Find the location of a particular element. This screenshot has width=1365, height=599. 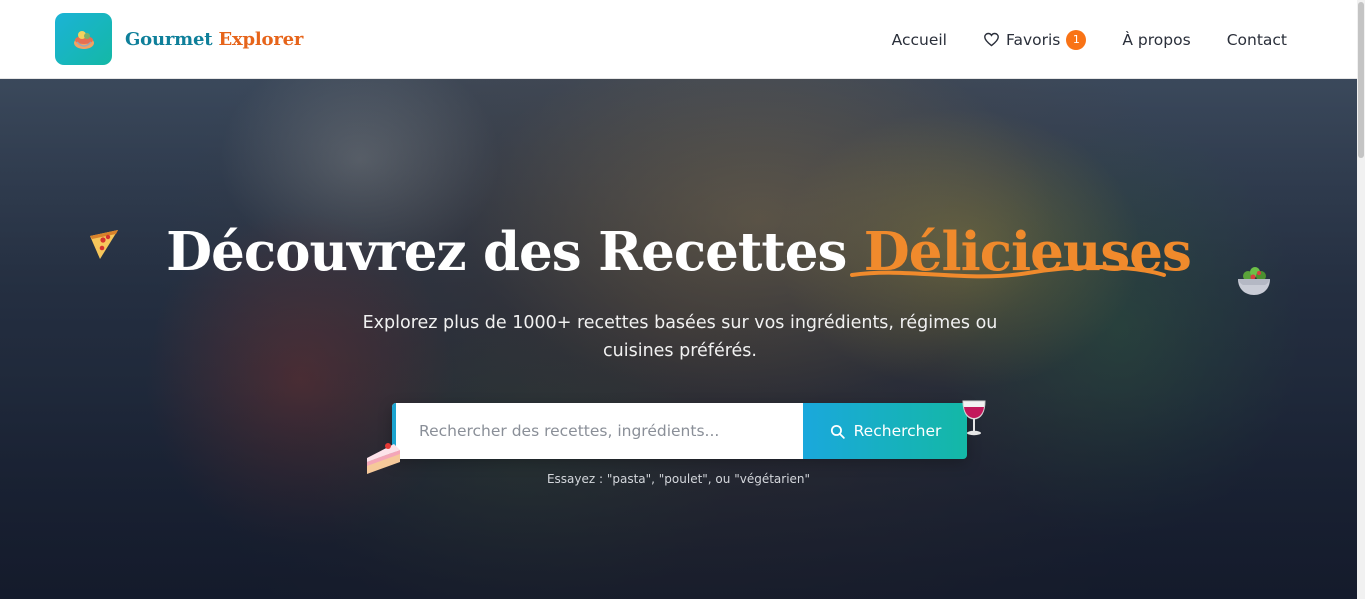

pizza-icon is located at coordinates (104, 244).